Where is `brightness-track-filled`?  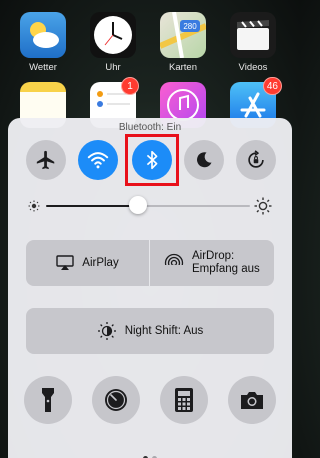
brightness-track-filled is located at coordinates (92, 206).